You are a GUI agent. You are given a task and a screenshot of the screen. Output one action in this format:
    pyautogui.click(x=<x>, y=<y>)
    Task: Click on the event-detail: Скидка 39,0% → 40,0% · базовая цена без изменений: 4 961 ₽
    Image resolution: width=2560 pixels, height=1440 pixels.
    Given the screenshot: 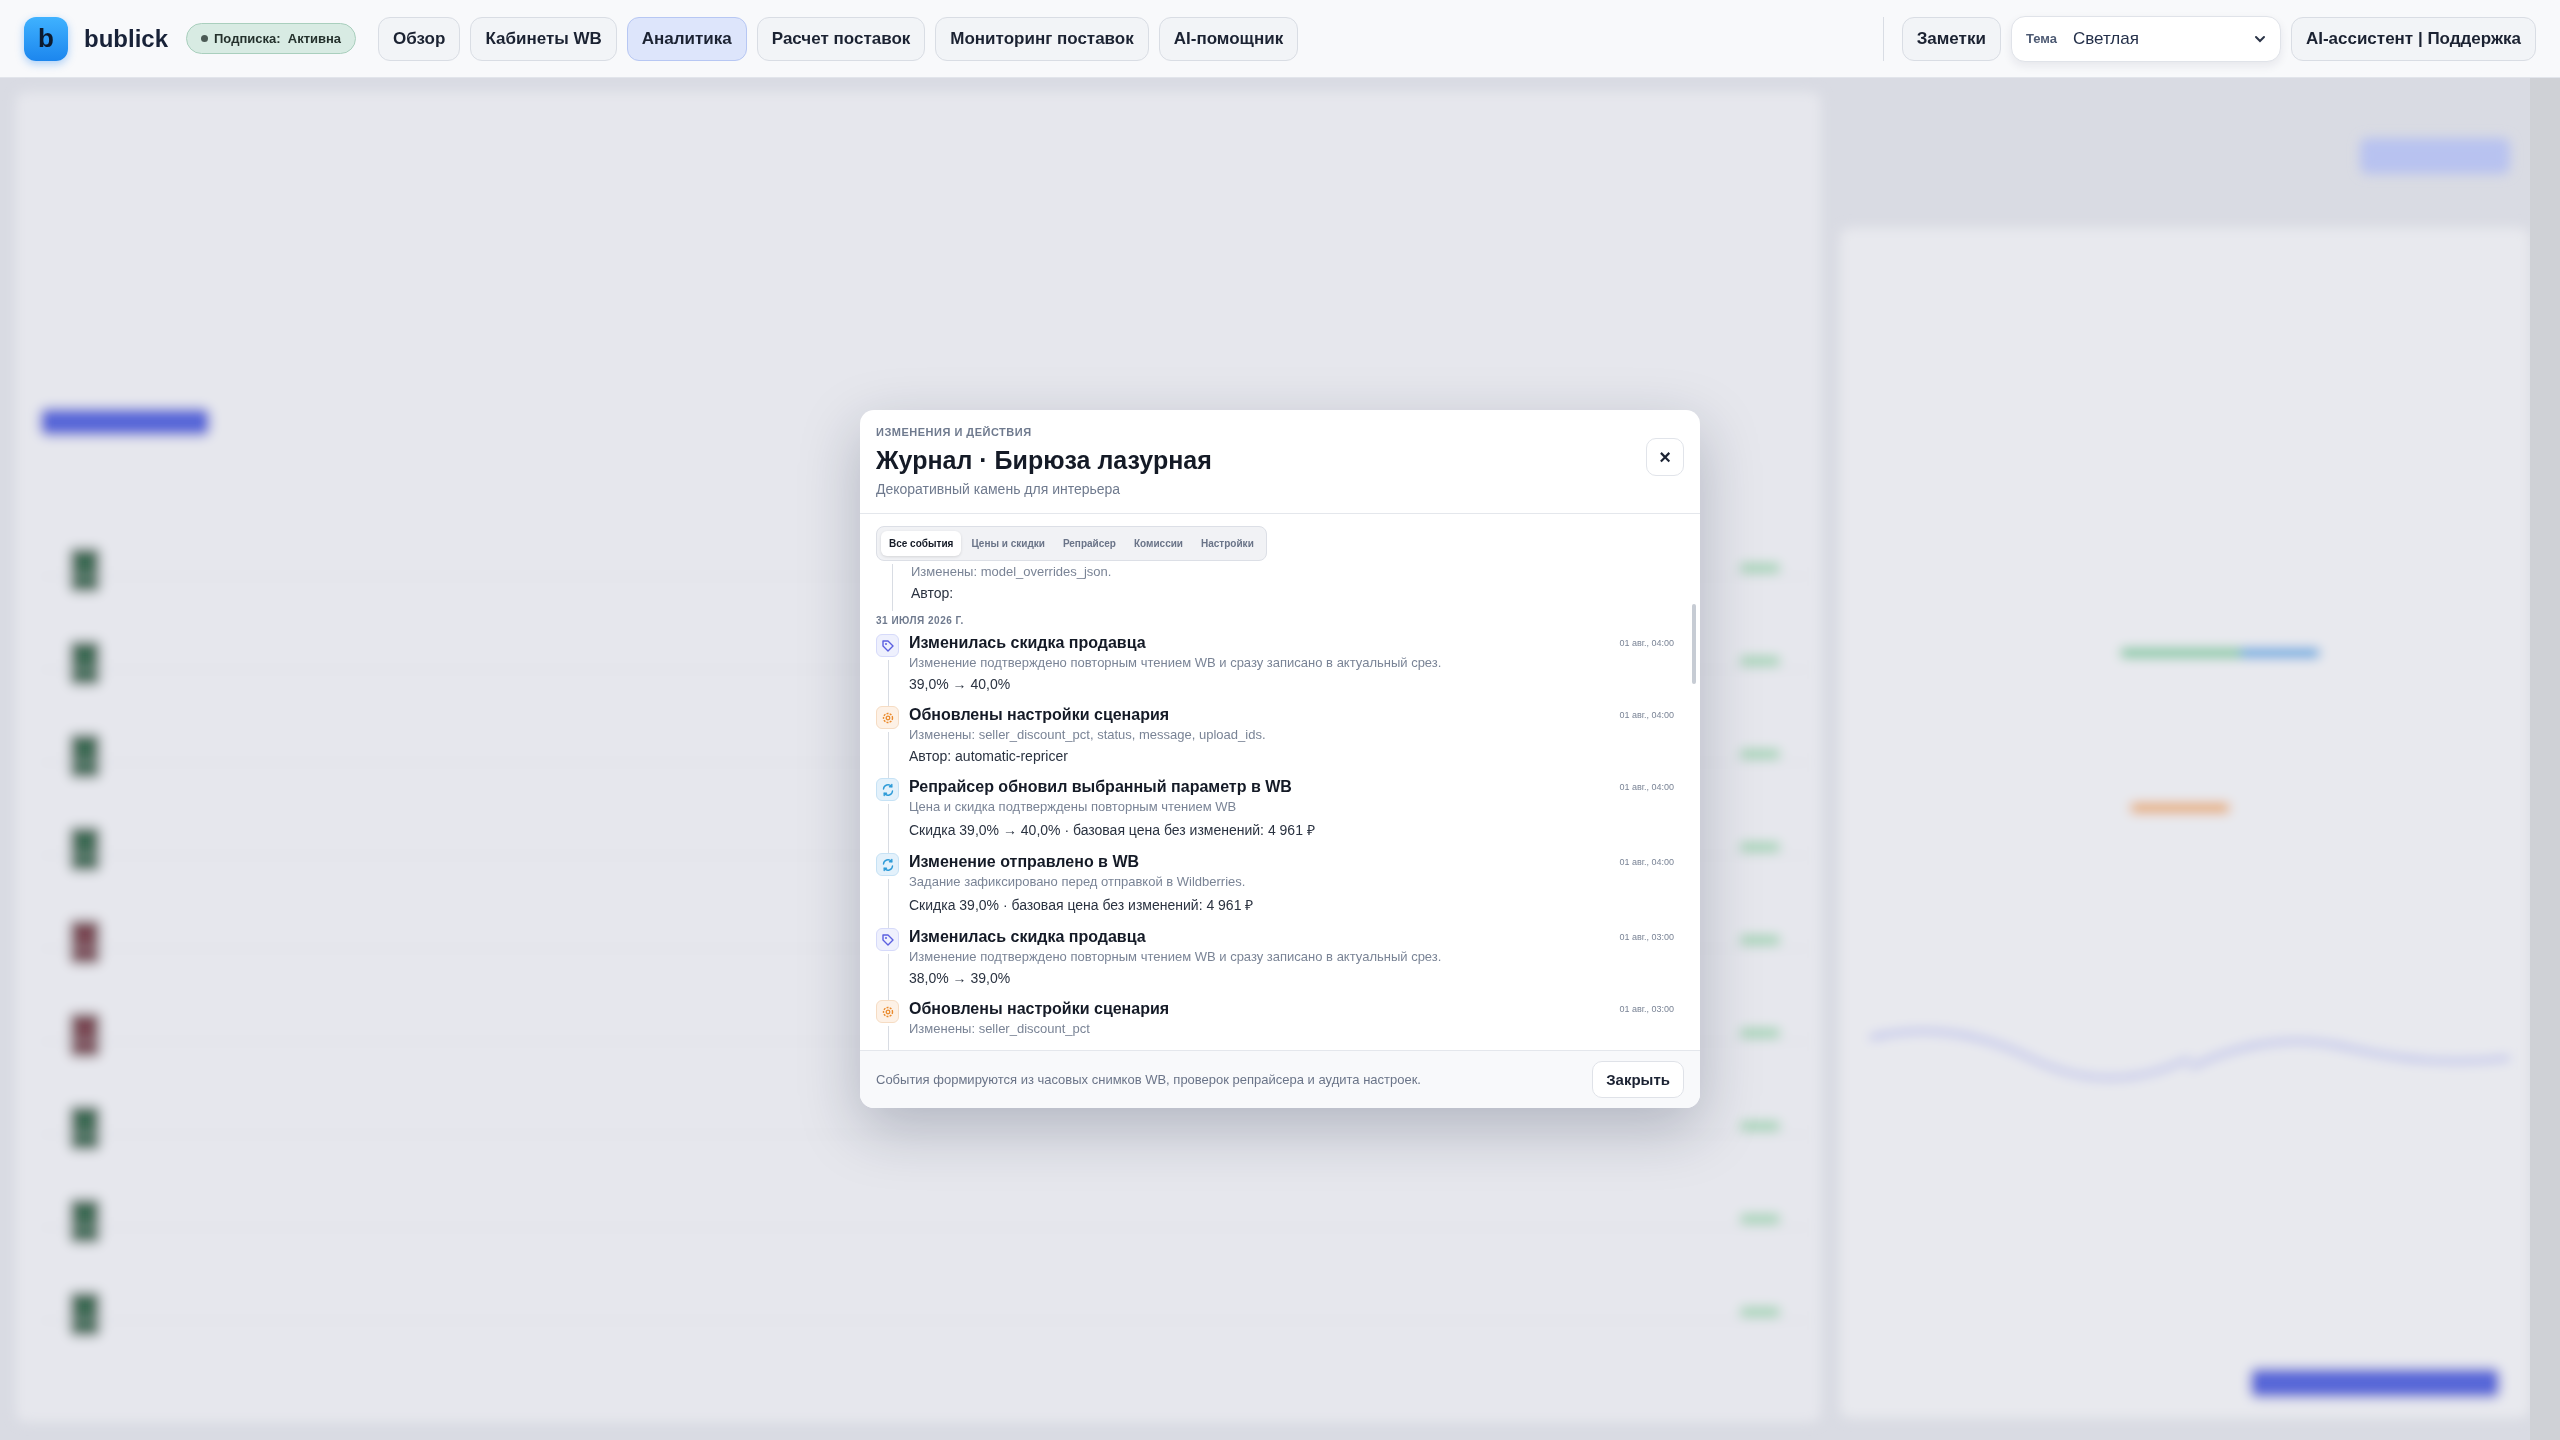 What is the action you would take?
    pyautogui.click(x=1112, y=830)
    